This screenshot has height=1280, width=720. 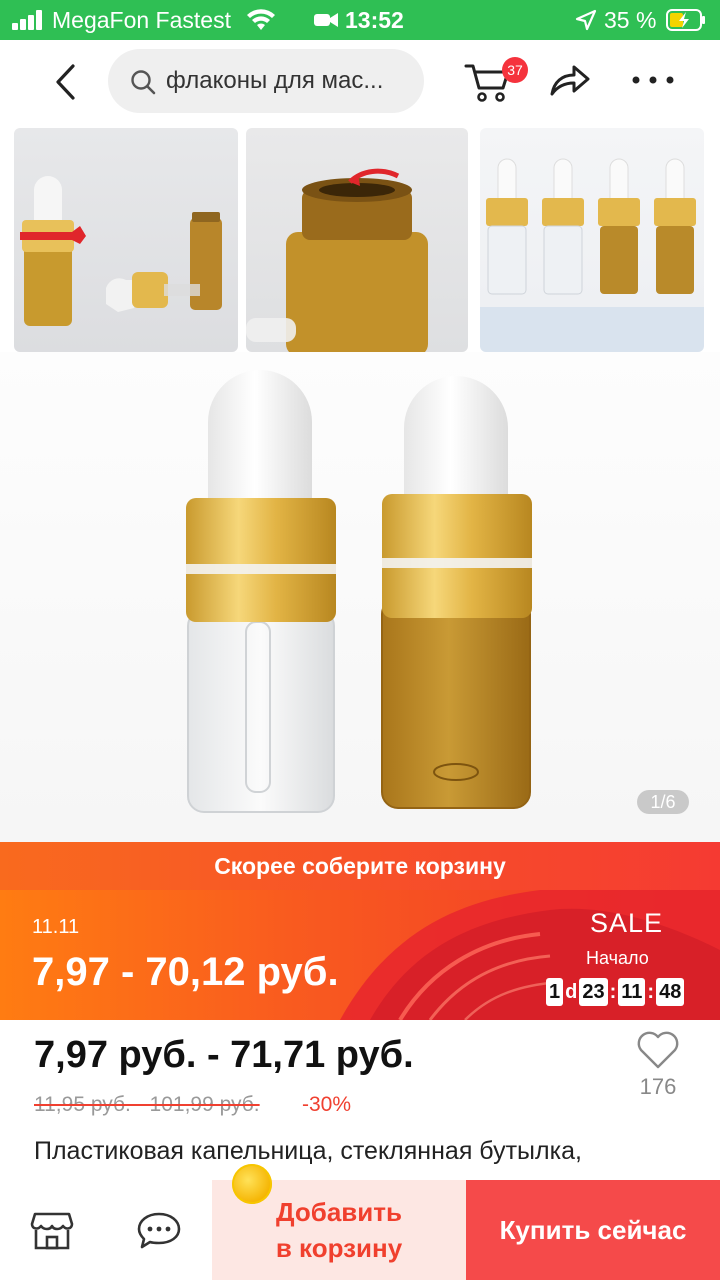 What do you see at coordinates (627, 923) in the screenshot?
I see `sale-label: SALE` at bounding box center [627, 923].